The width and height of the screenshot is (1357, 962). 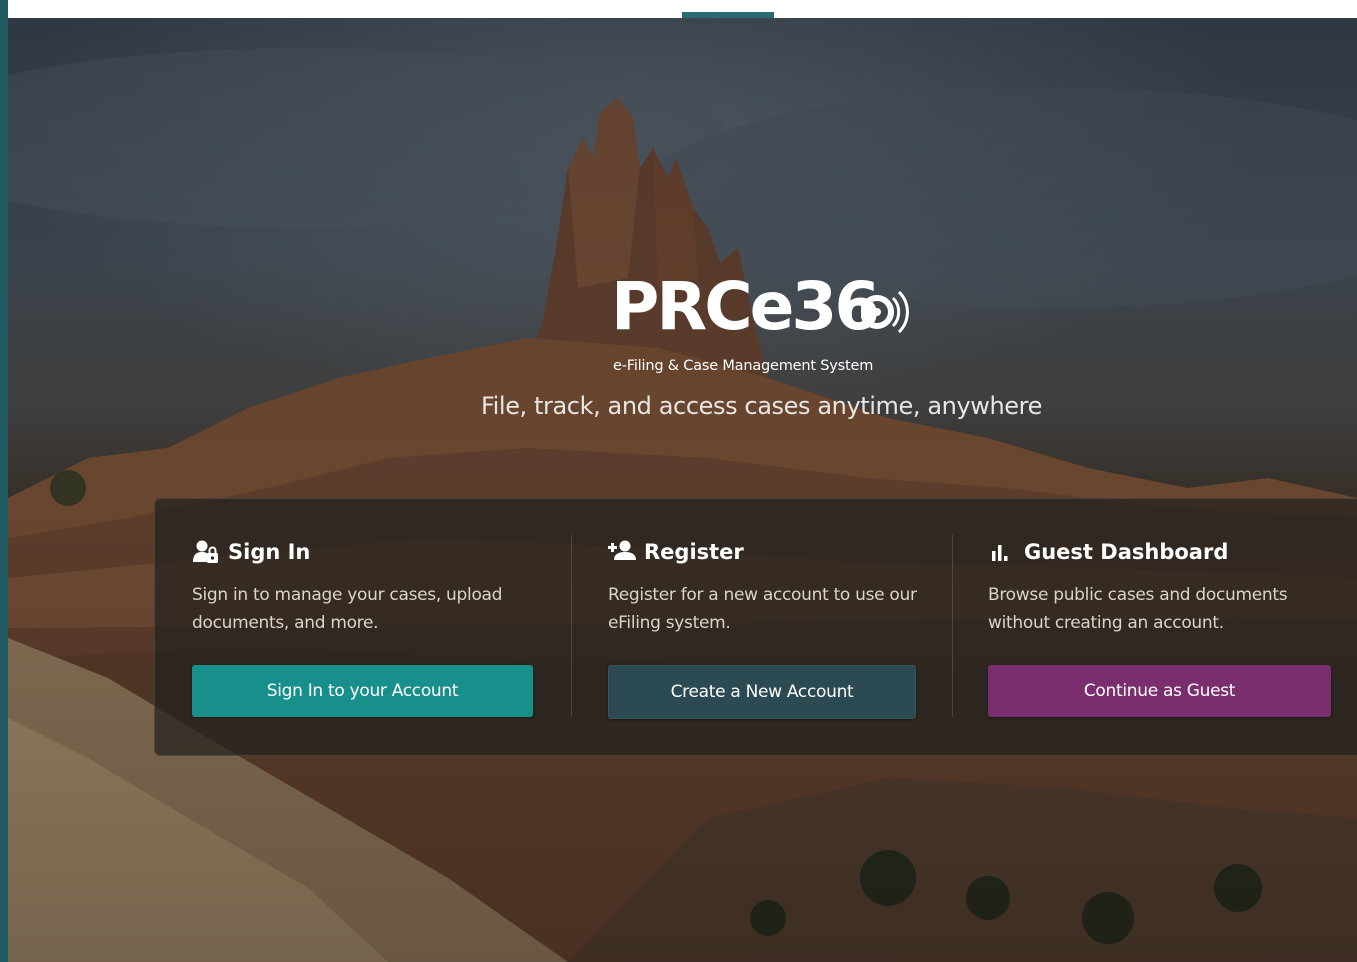 I want to click on register-heading: Register, so click(x=676, y=552).